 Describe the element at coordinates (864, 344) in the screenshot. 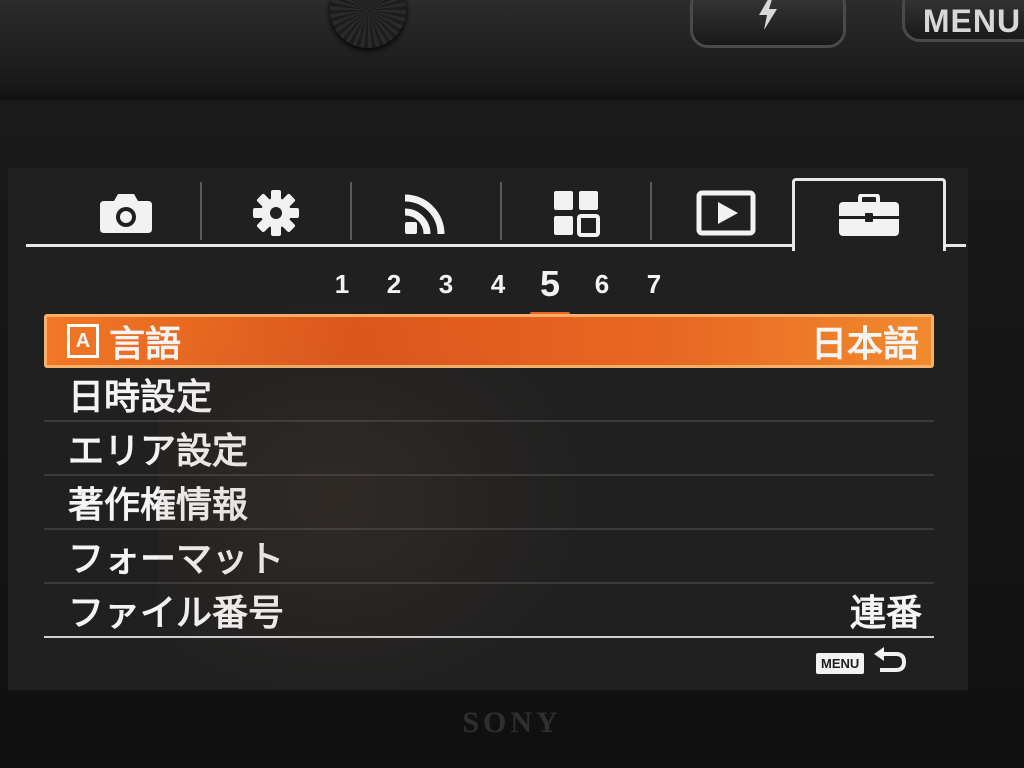

I see `menu-item-value: 日本語` at that location.